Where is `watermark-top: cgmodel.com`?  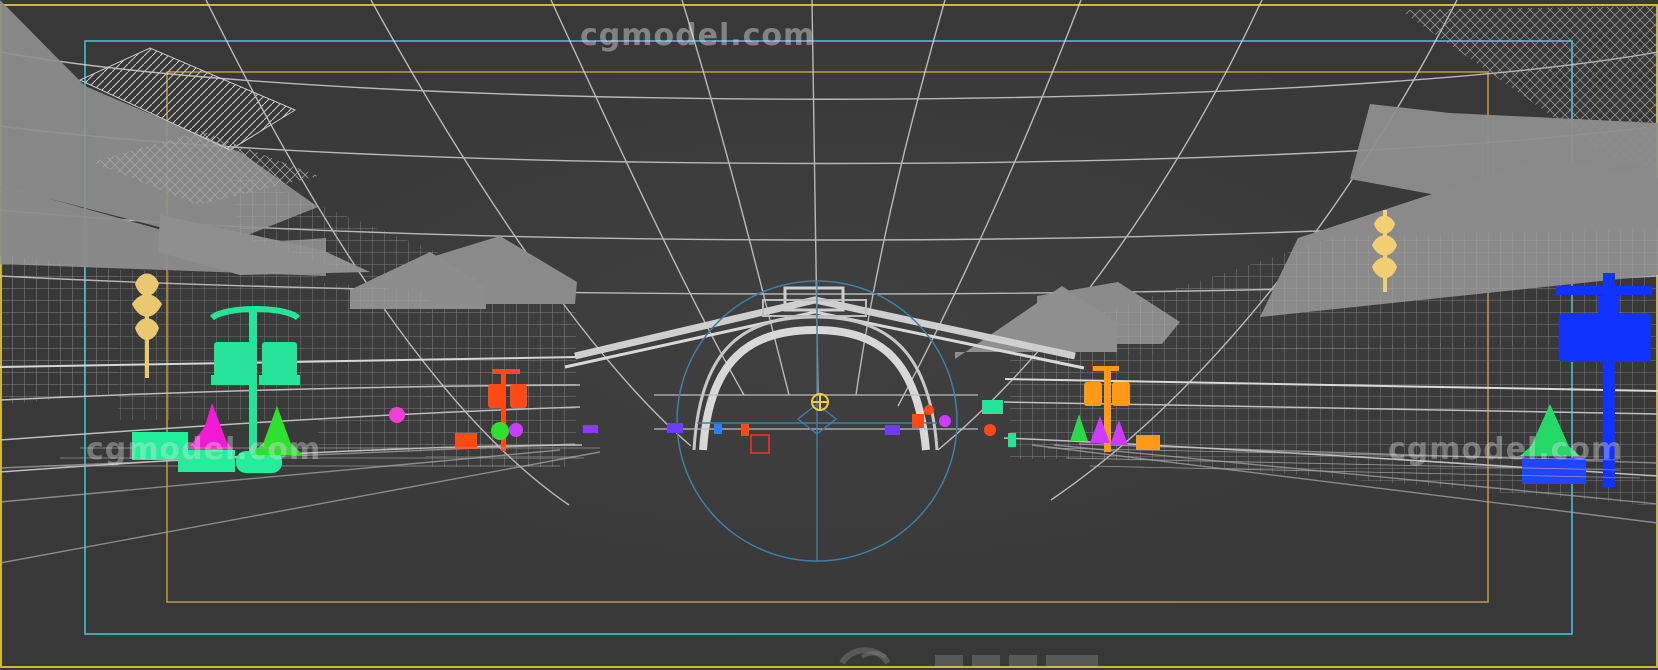
watermark-top: cgmodel.com is located at coordinates (698, 35).